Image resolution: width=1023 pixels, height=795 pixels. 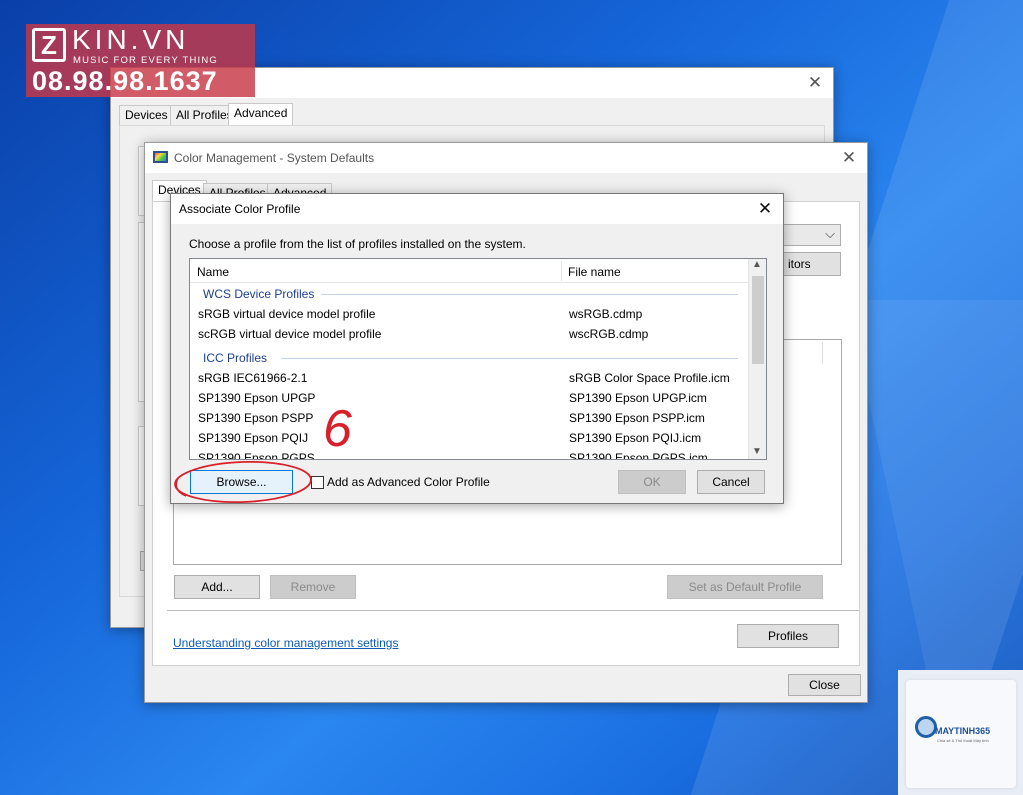 I want to click on cancel-button: Cancel, so click(x=731, y=482).